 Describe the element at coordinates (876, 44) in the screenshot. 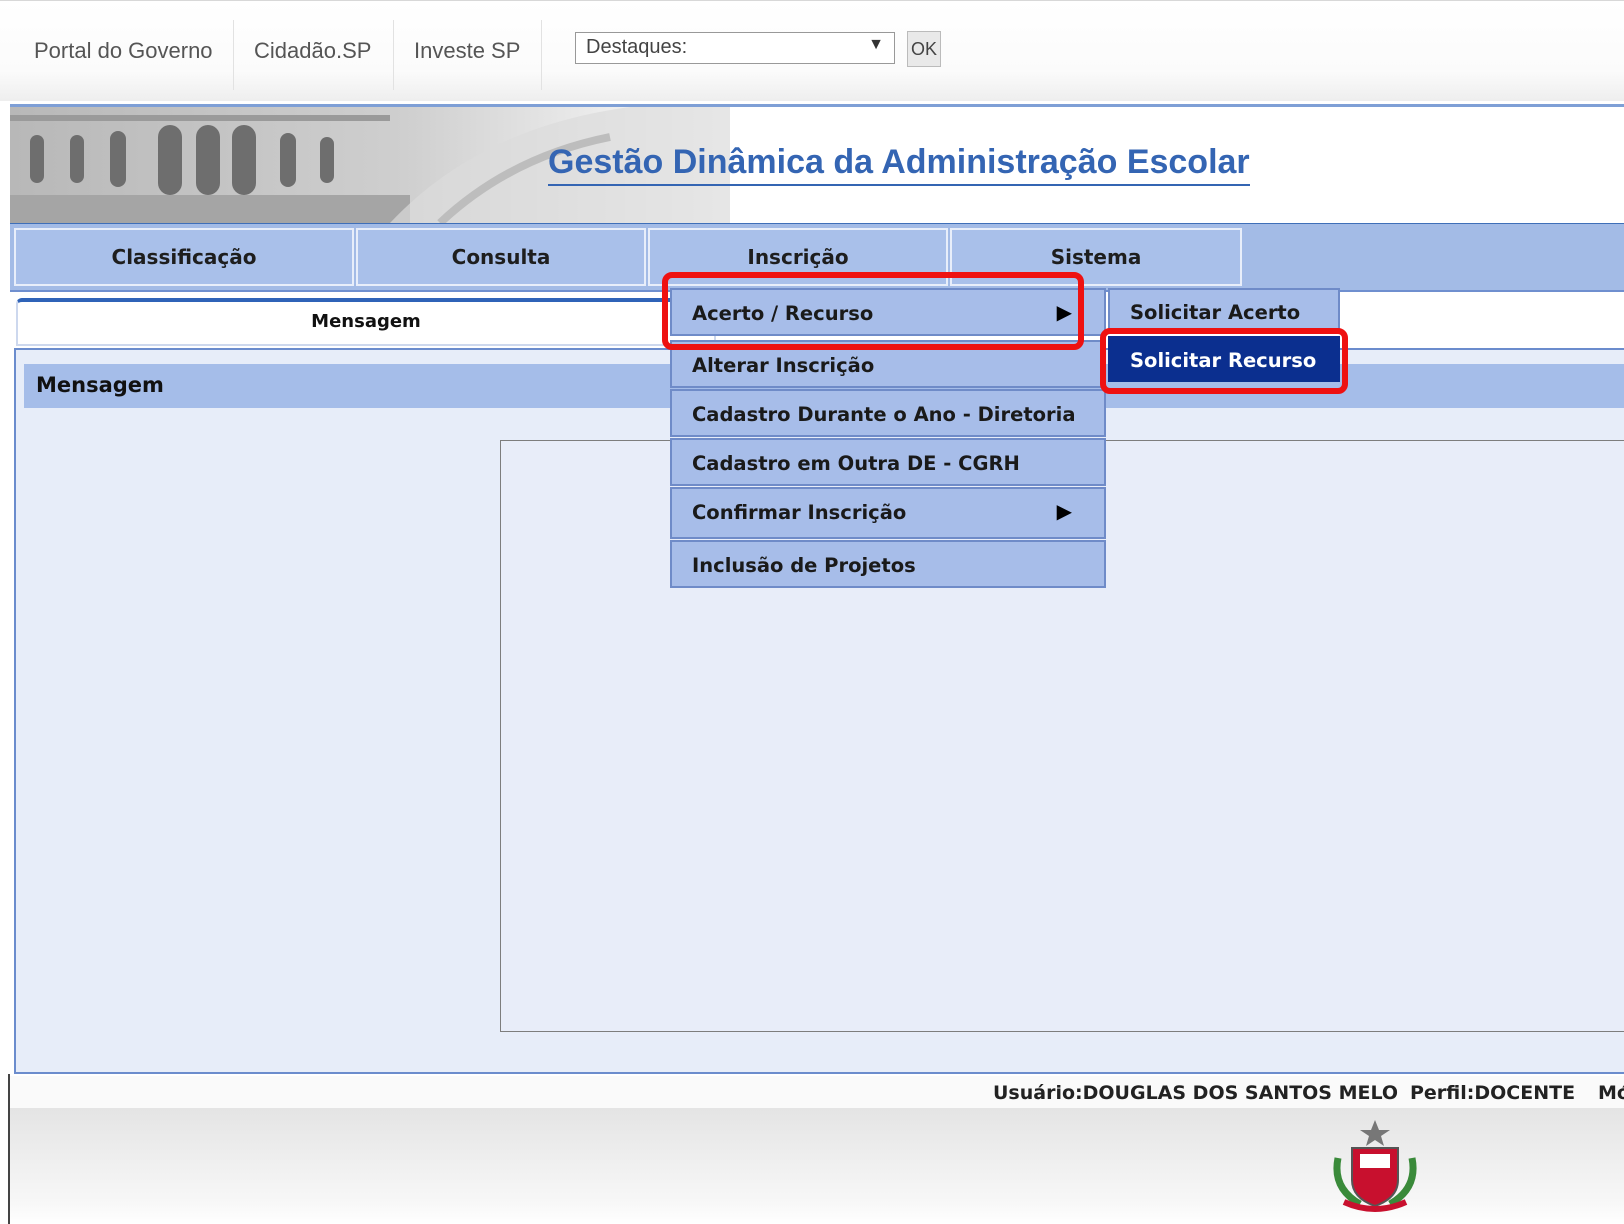

I see `chevron-down-icon: ▼` at that location.